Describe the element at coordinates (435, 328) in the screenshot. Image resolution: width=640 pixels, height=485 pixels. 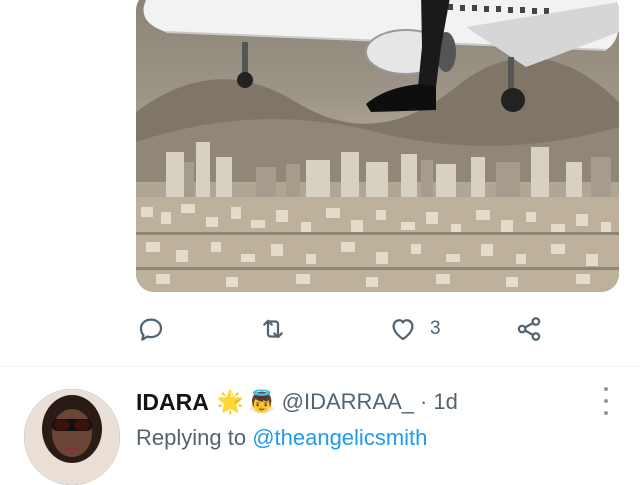
I see `like-count: 3` at that location.